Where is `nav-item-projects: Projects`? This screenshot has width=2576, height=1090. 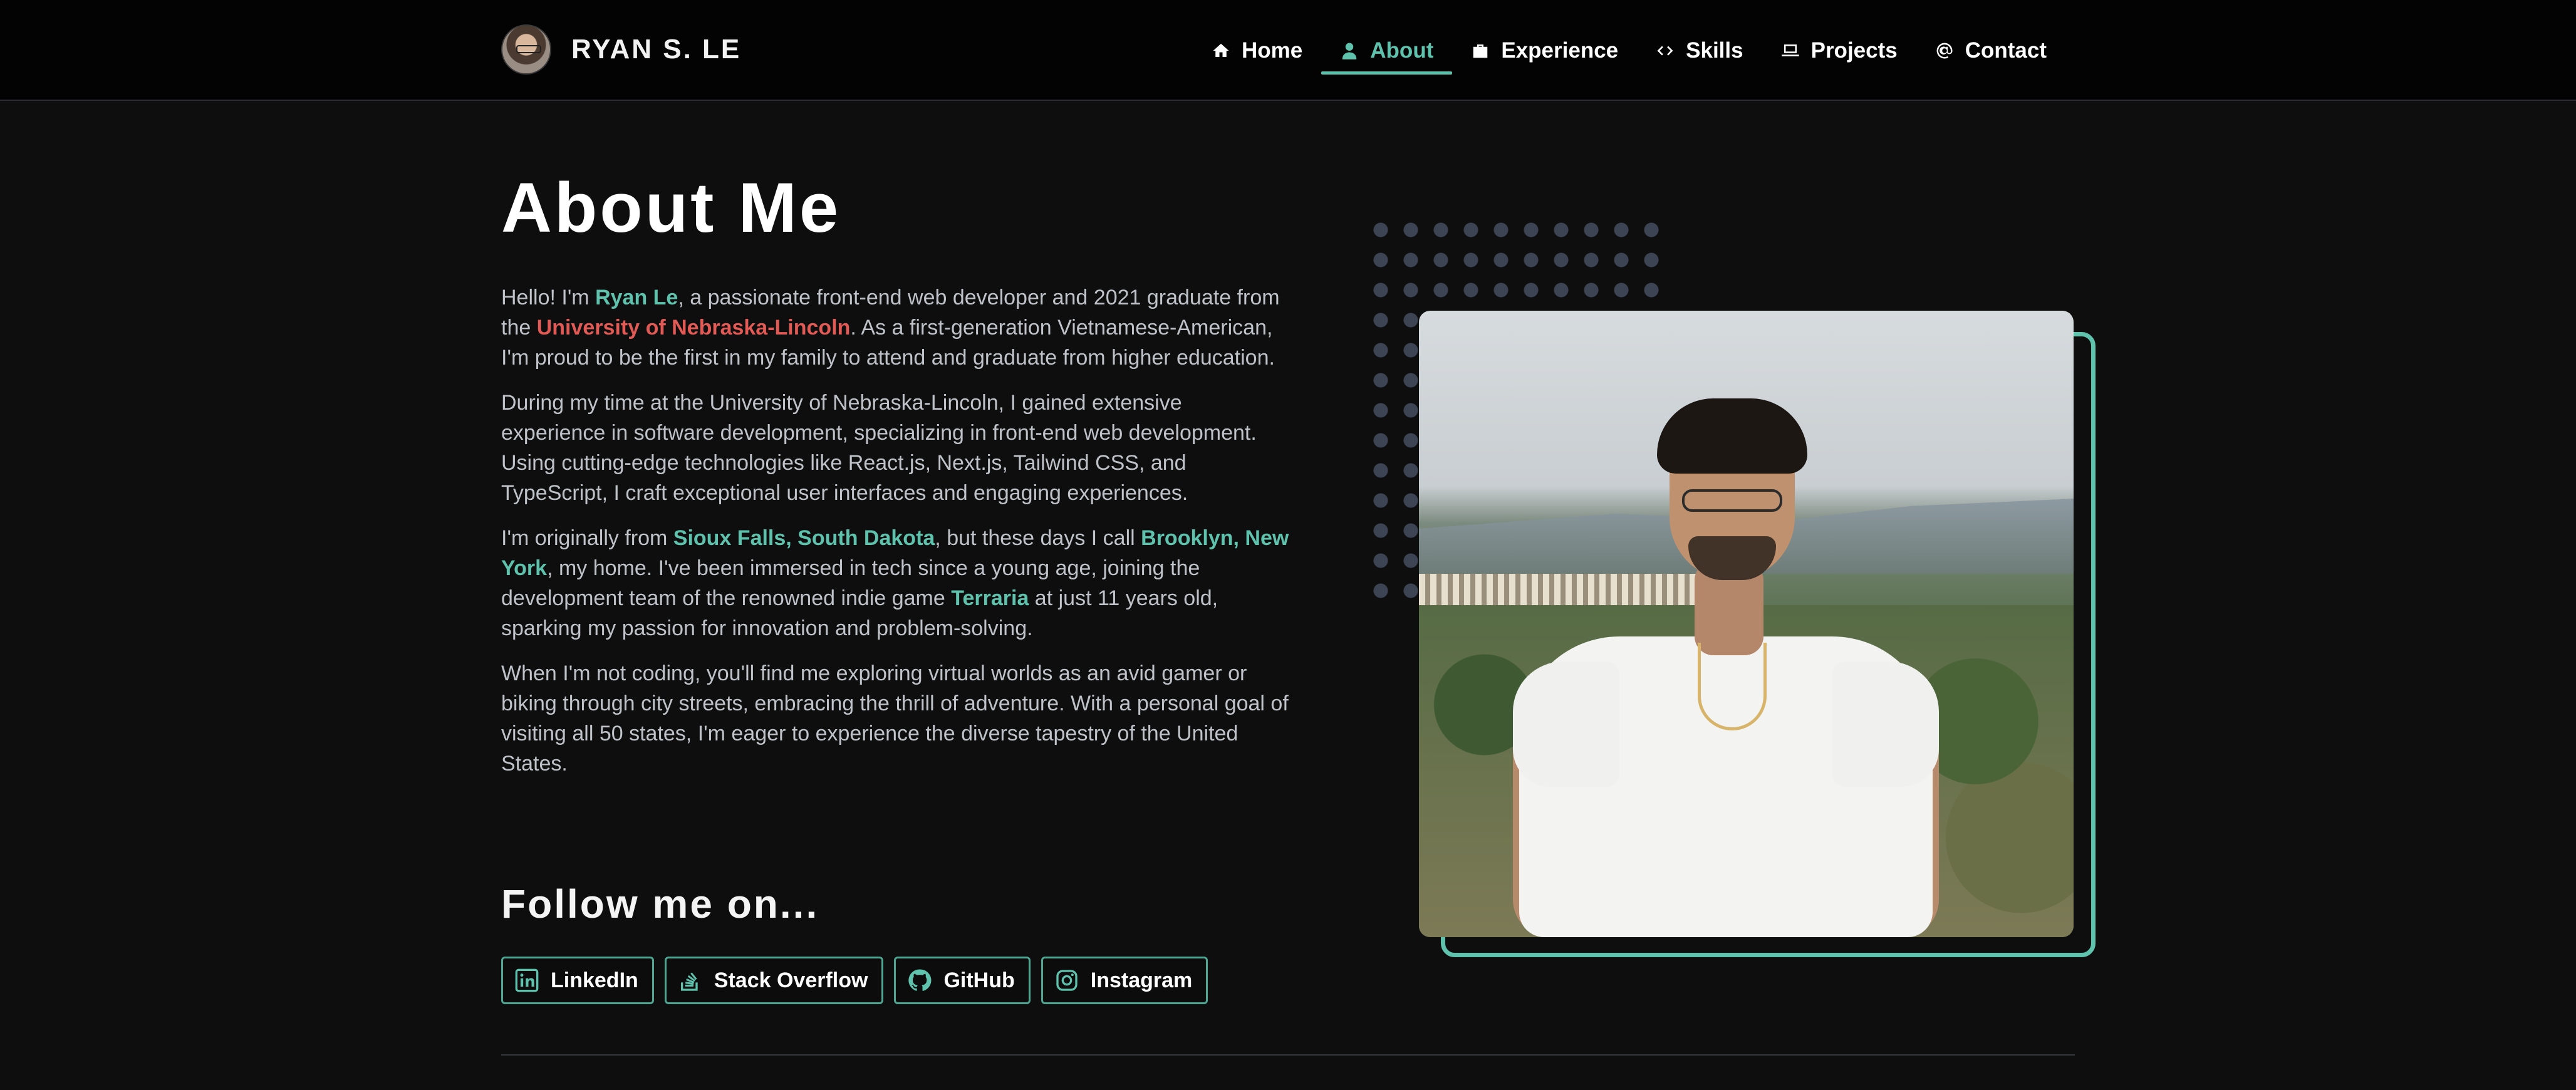 nav-item-projects: Projects is located at coordinates (1839, 50).